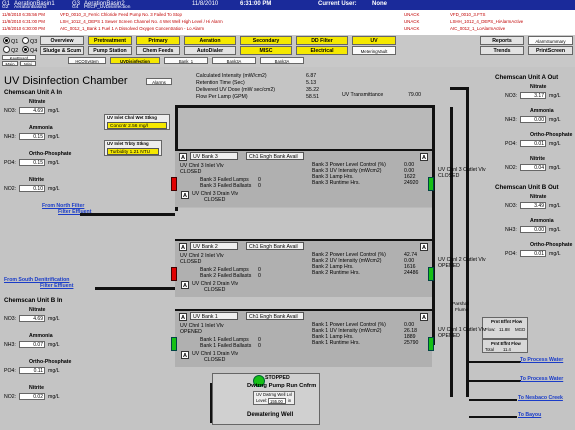  Describe the element at coordinates (210, 40) in the screenshot. I see `nav-aeration-button: Aeration` at that location.